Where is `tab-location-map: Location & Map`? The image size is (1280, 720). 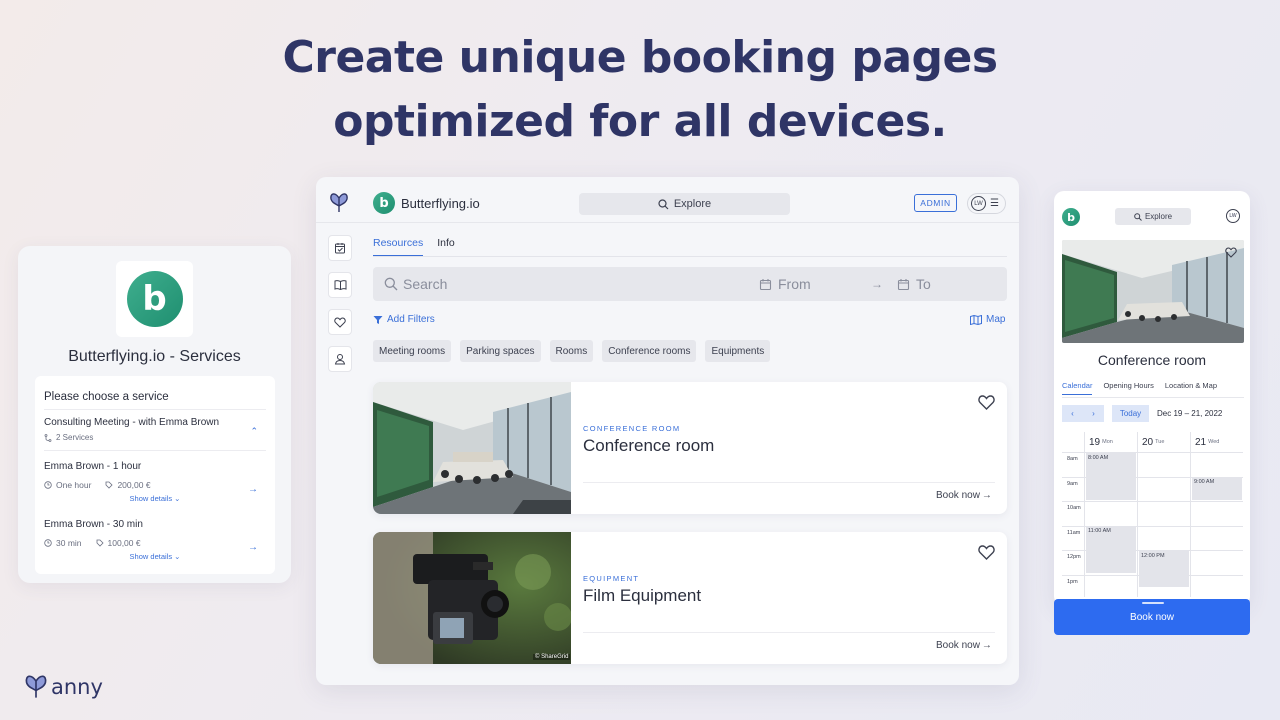
tab-location-map: Location & Map is located at coordinates (1191, 388).